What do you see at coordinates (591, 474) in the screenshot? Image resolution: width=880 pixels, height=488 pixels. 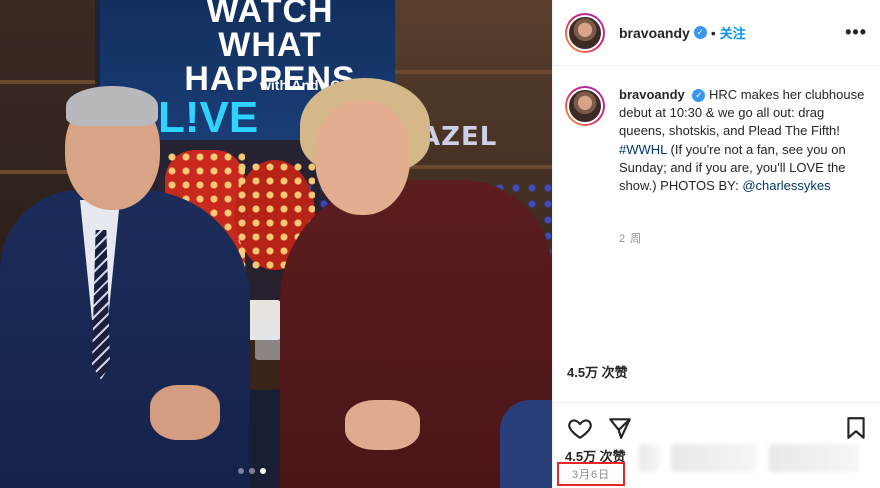 I see `post-date: 3月6日` at bounding box center [591, 474].